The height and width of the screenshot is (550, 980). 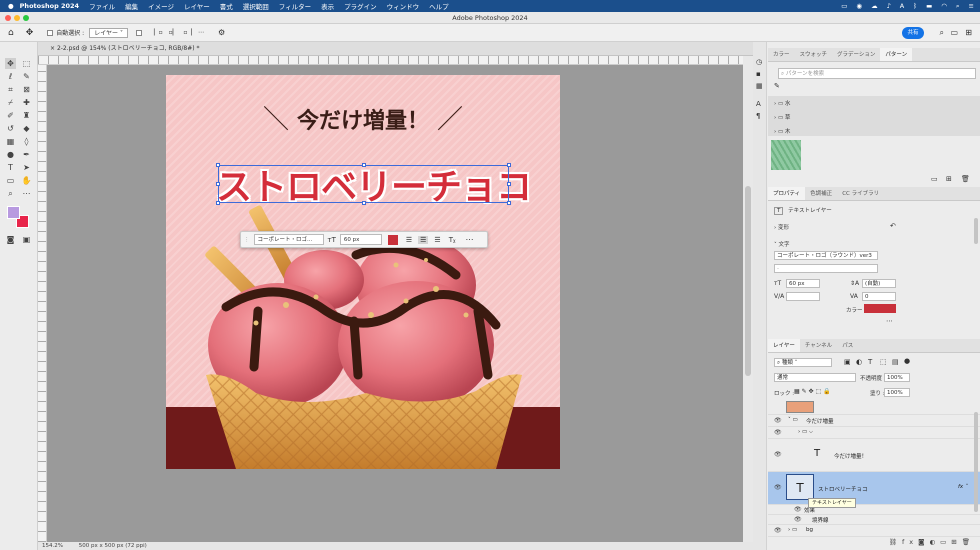 What do you see at coordinates (907, 361) in the screenshot?
I see `filter-toggle-icon: ●` at bounding box center [907, 361].